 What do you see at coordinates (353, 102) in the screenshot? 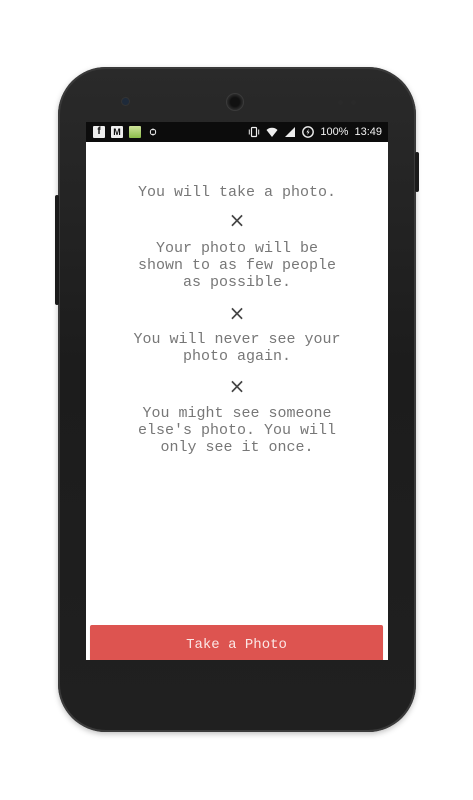
I see `light-sensor` at bounding box center [353, 102].